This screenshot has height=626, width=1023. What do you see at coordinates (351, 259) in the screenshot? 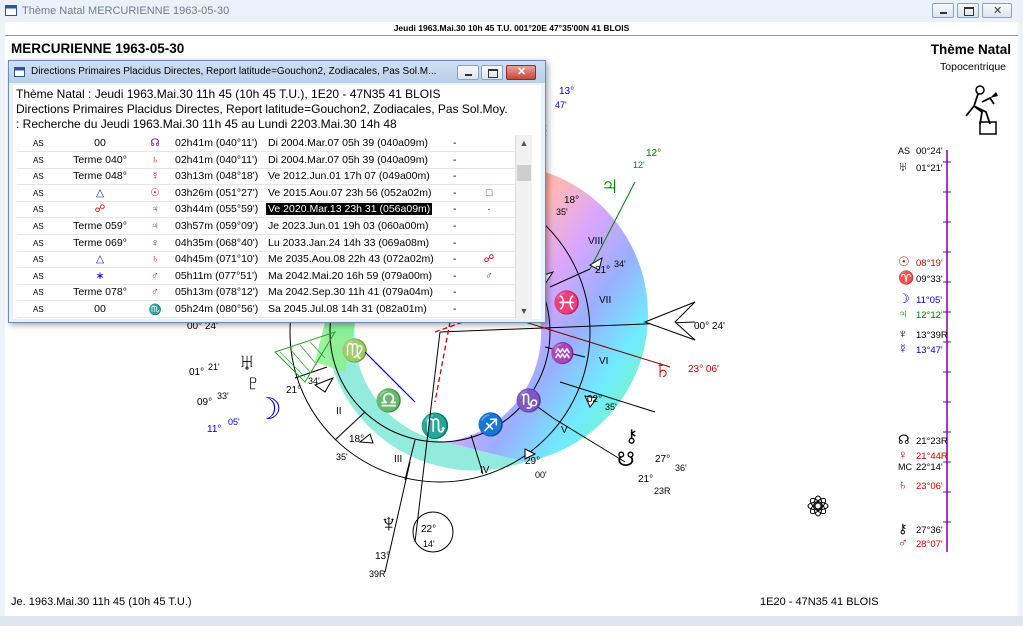
I see `date-cell: Me 2035.Aou.08 22h 43 (072a02m)` at bounding box center [351, 259].